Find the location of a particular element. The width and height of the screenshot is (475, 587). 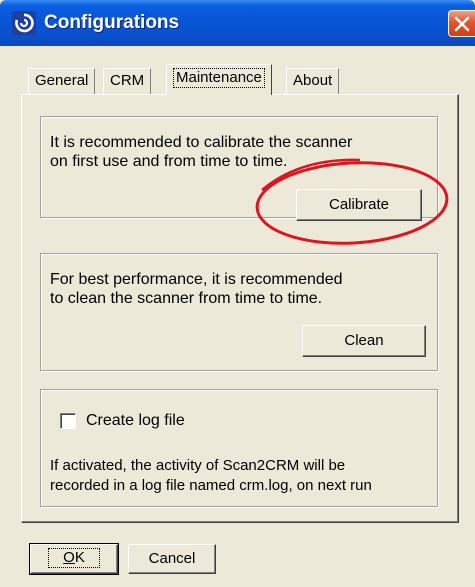

close-button is located at coordinates (461, 23).